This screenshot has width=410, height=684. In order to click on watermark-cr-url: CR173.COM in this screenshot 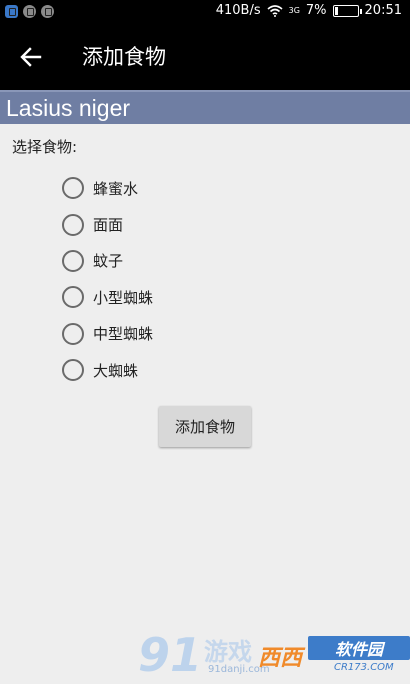, I will do `click(364, 667)`.